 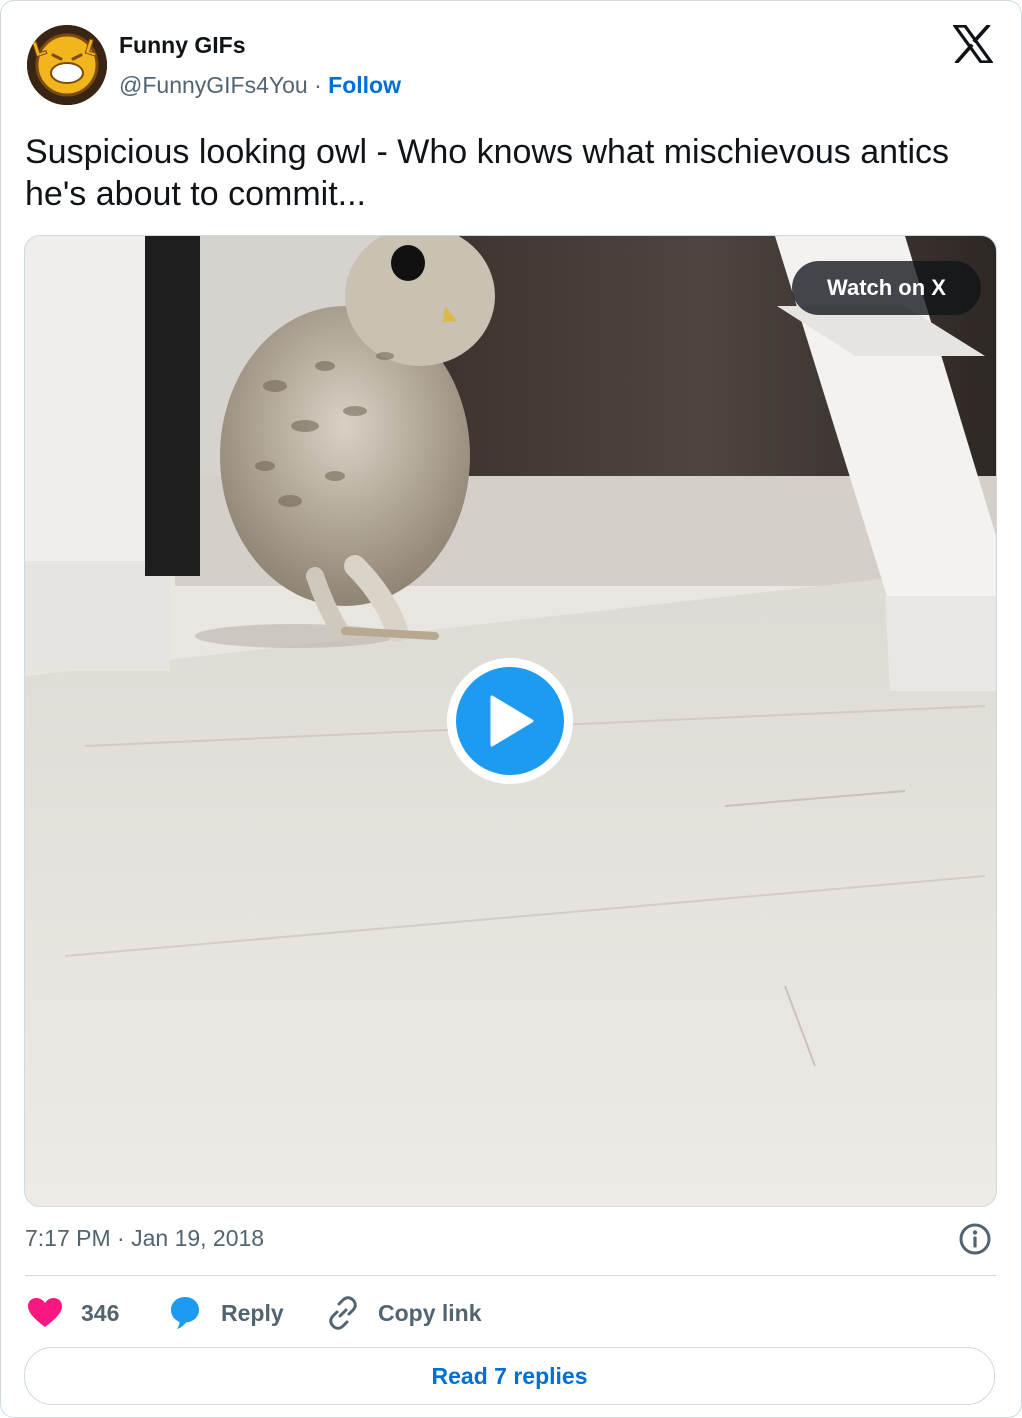 I want to click on play-button-circle, so click(x=510, y=721).